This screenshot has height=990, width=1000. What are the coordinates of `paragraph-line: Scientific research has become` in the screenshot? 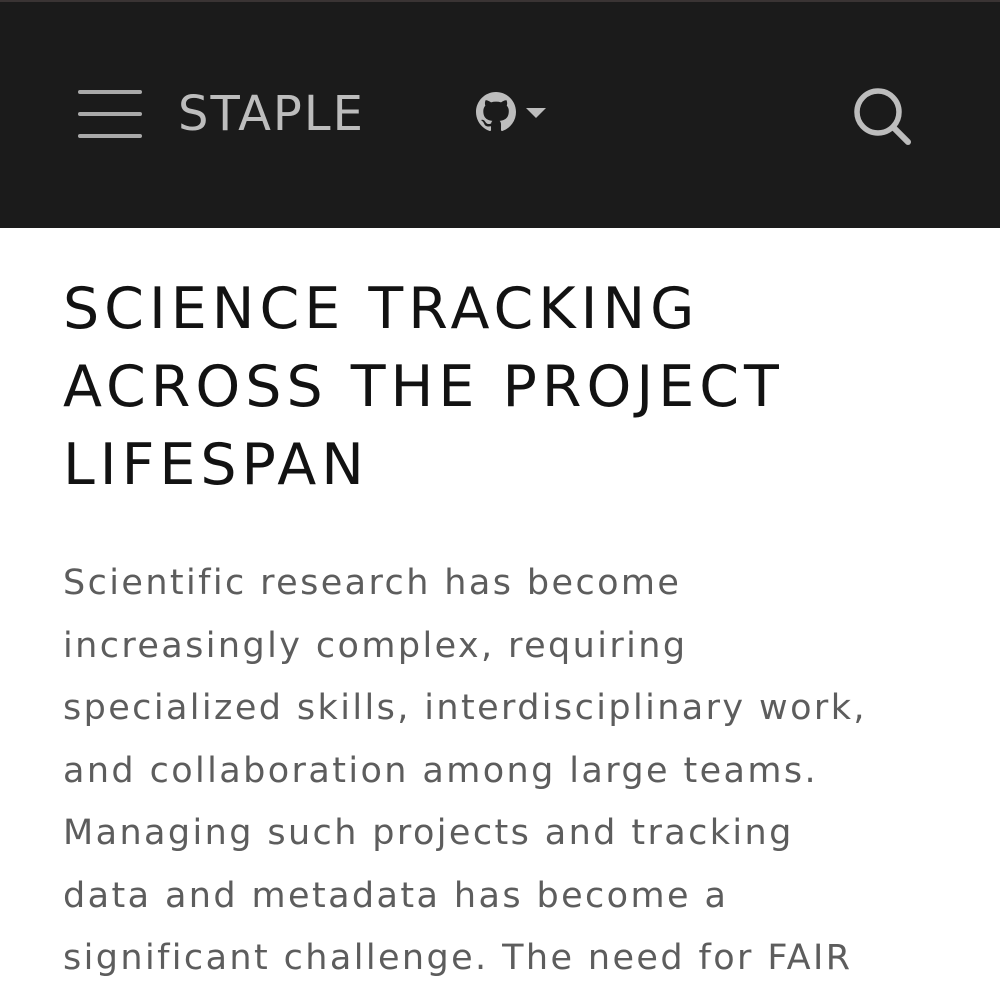 It's located at (372, 583).